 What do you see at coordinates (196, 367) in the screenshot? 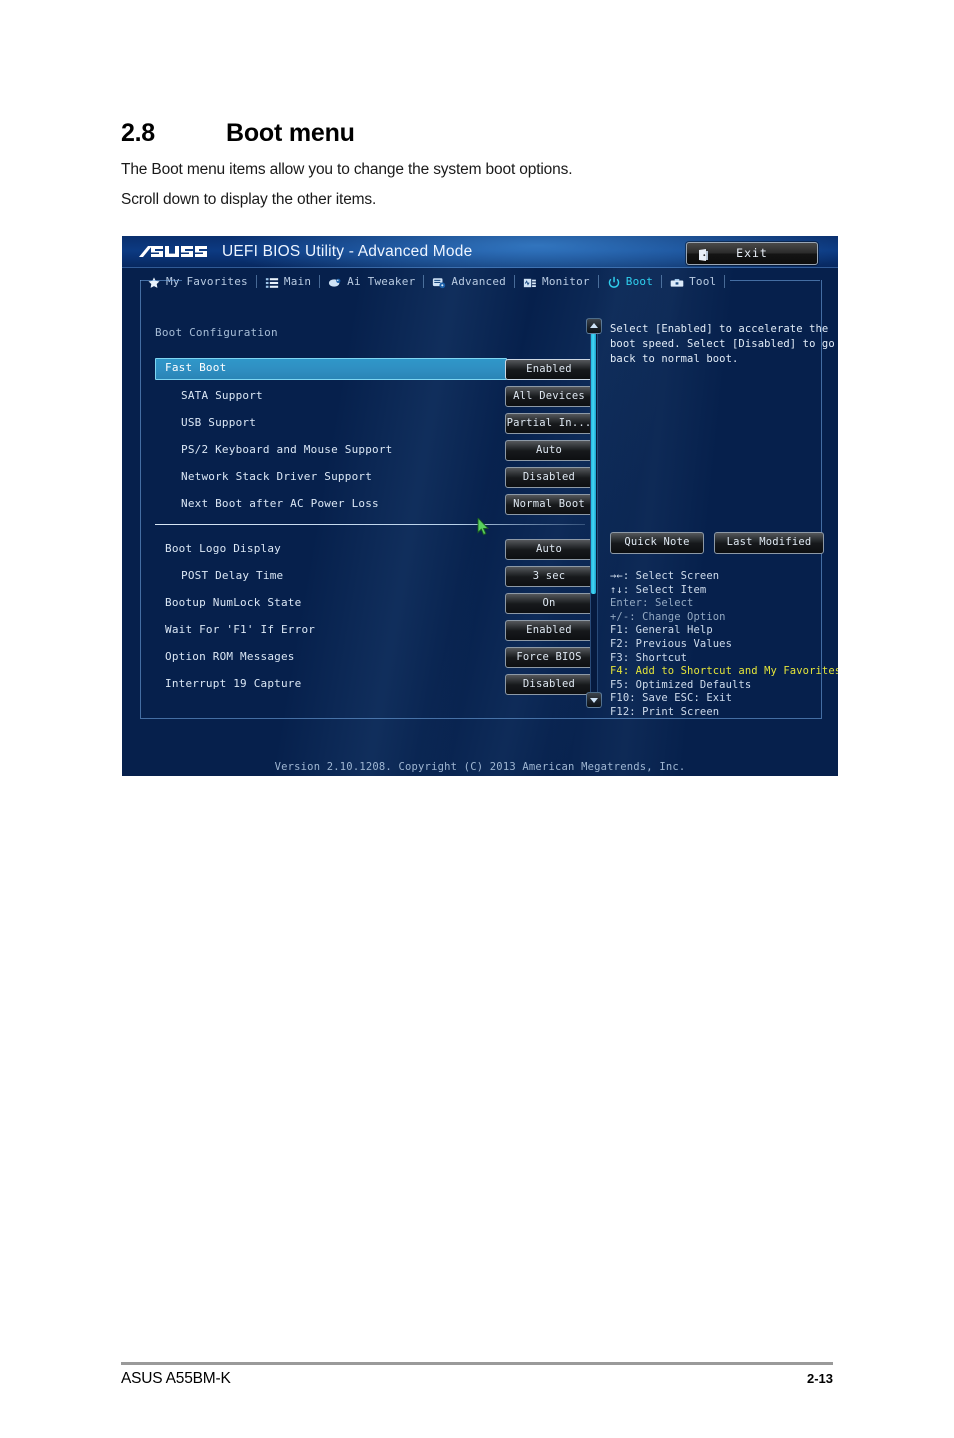
I see `setting-label: Fast Boot` at bounding box center [196, 367].